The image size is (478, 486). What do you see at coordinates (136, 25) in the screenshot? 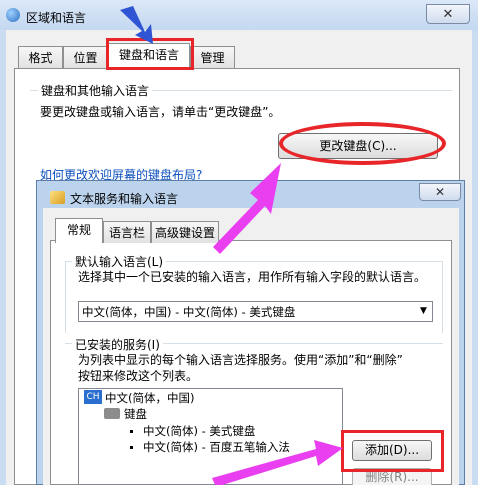
I see `arrow-to-tab` at bounding box center [136, 25].